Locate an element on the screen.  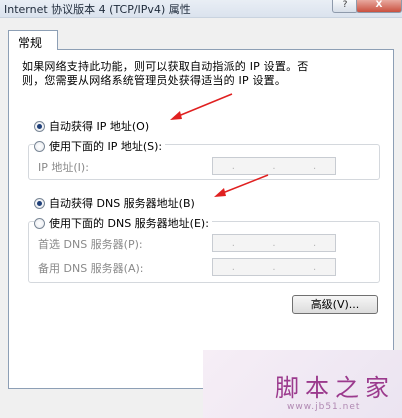
radio-manual-ip-label: 使用下面的 IP 地址(S): is located at coordinates (106, 146).